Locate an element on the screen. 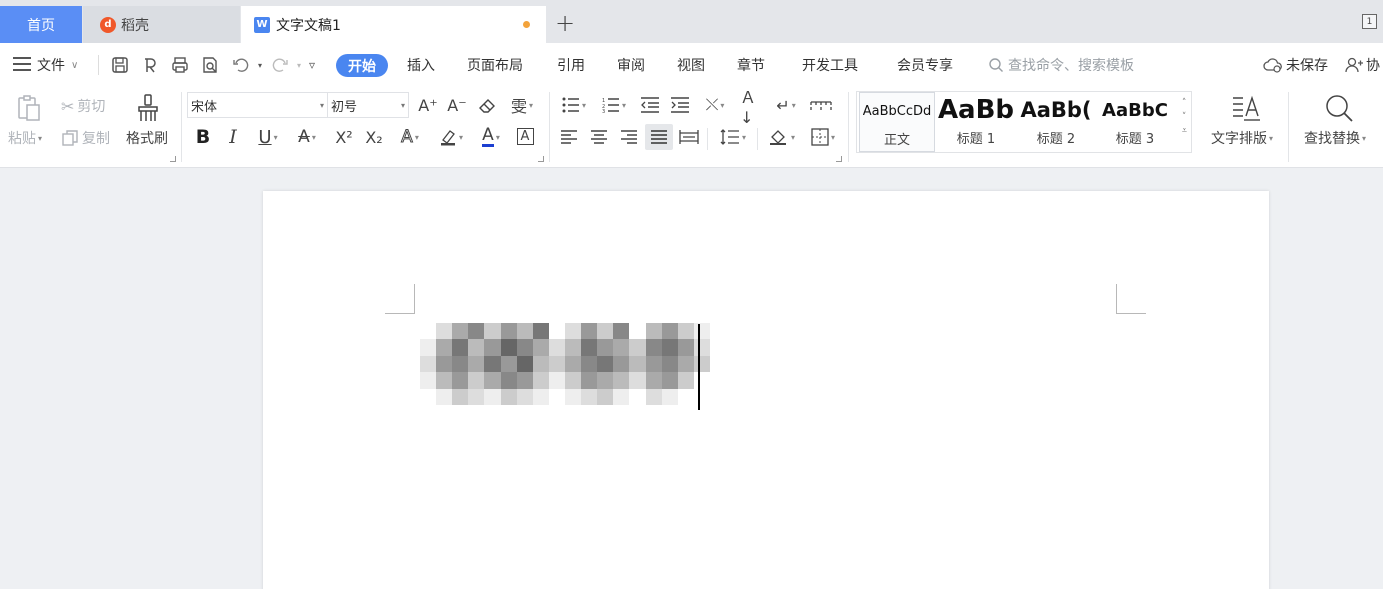 The width and height of the screenshot is (1383, 589). ribbon-tab-review: 审阅 is located at coordinates (631, 65).